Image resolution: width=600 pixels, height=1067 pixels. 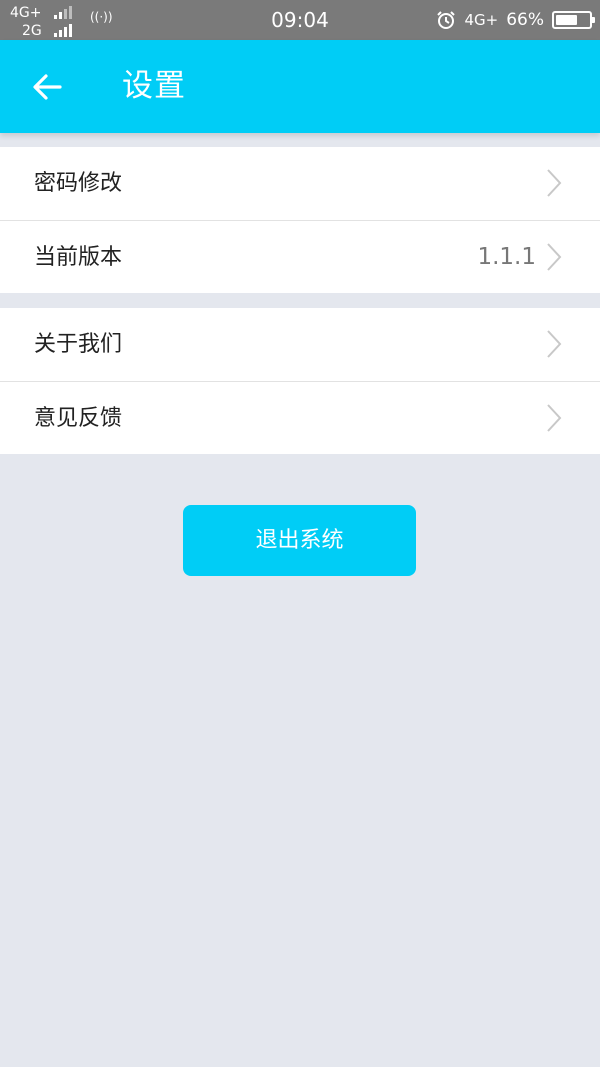 What do you see at coordinates (300, 20) in the screenshot?
I see `status-bar: 4G+ 2G ((·)) 09:04 4G+ 66%` at bounding box center [300, 20].